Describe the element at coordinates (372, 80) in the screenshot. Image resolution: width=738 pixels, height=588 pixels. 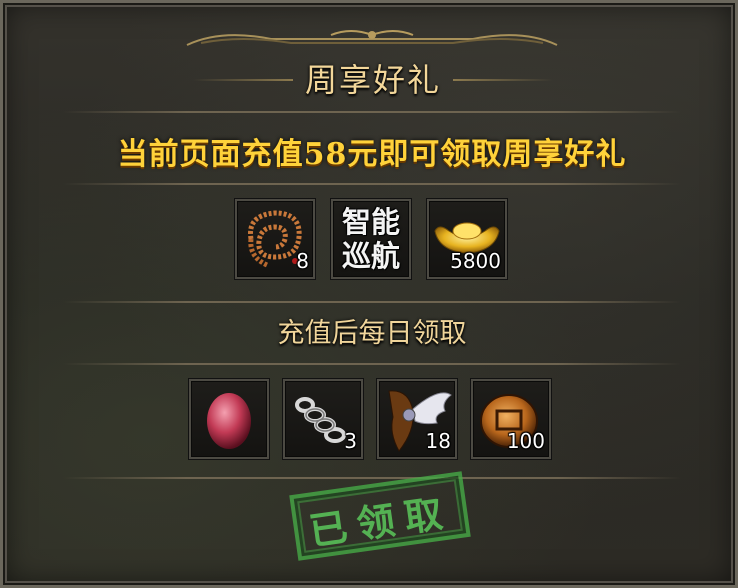
I see `page-title: 周享好礼` at that location.